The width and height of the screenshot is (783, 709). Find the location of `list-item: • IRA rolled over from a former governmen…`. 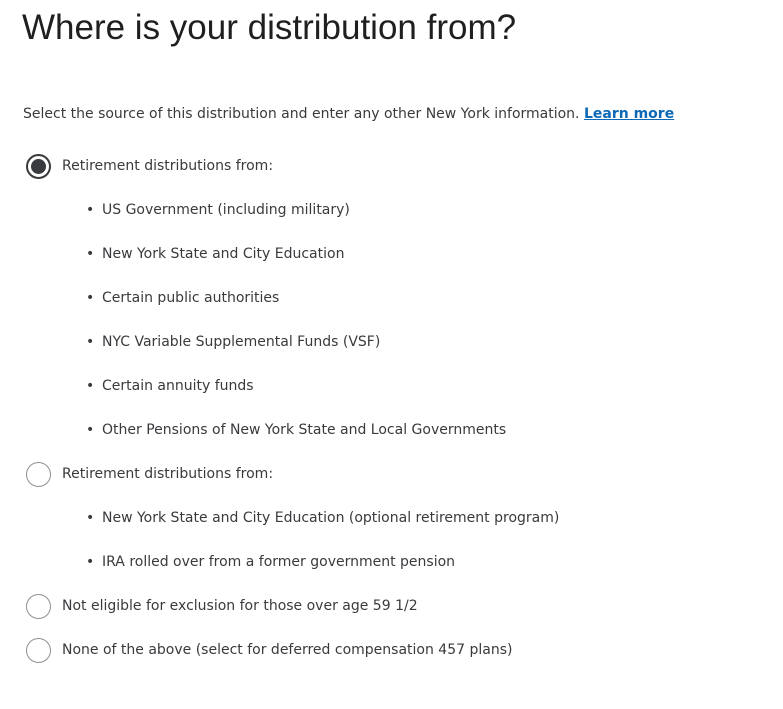

list-item: • IRA rolled over from a former governmen… is located at coordinates (322, 574).